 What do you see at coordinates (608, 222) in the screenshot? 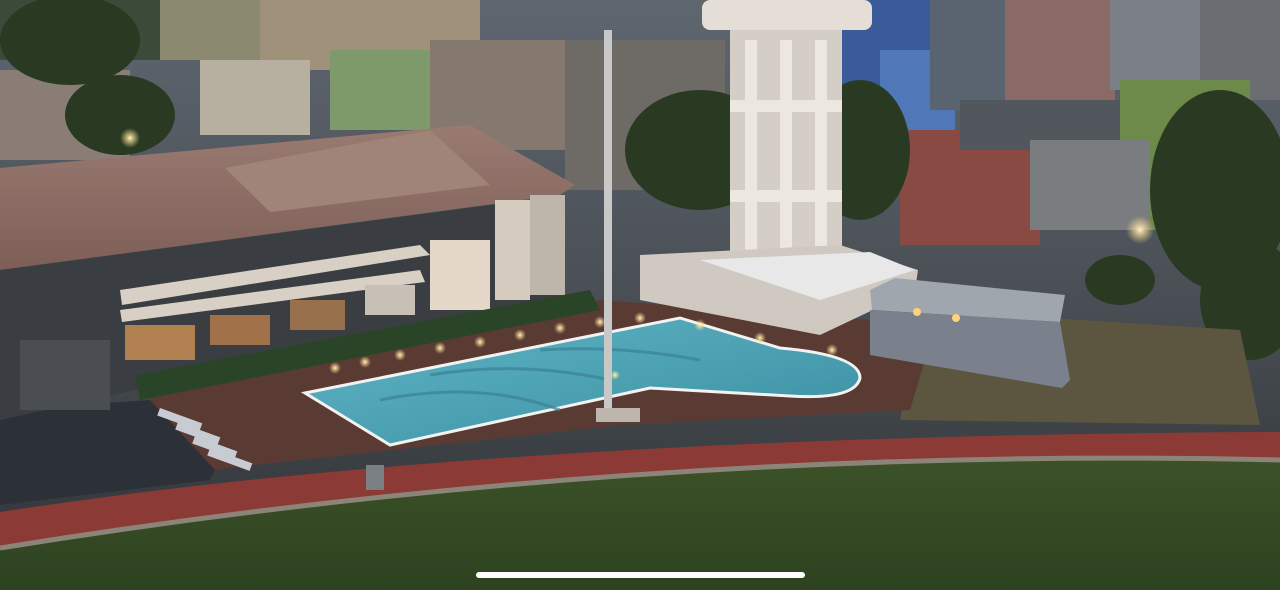
I see `flag-pole` at bounding box center [608, 222].